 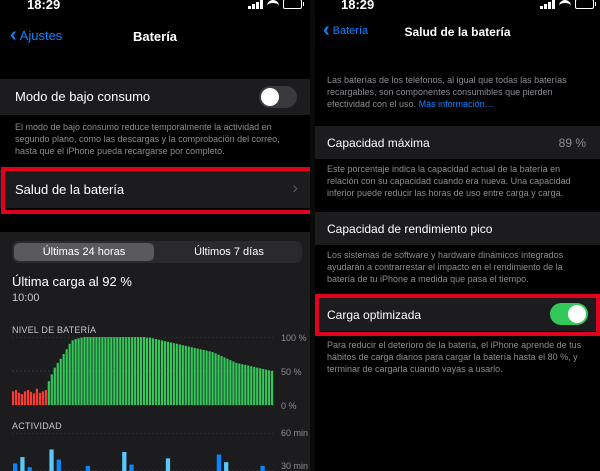 What do you see at coordinates (83, 96) in the screenshot?
I see `low-power-label: Modo de bajo consumo` at bounding box center [83, 96].